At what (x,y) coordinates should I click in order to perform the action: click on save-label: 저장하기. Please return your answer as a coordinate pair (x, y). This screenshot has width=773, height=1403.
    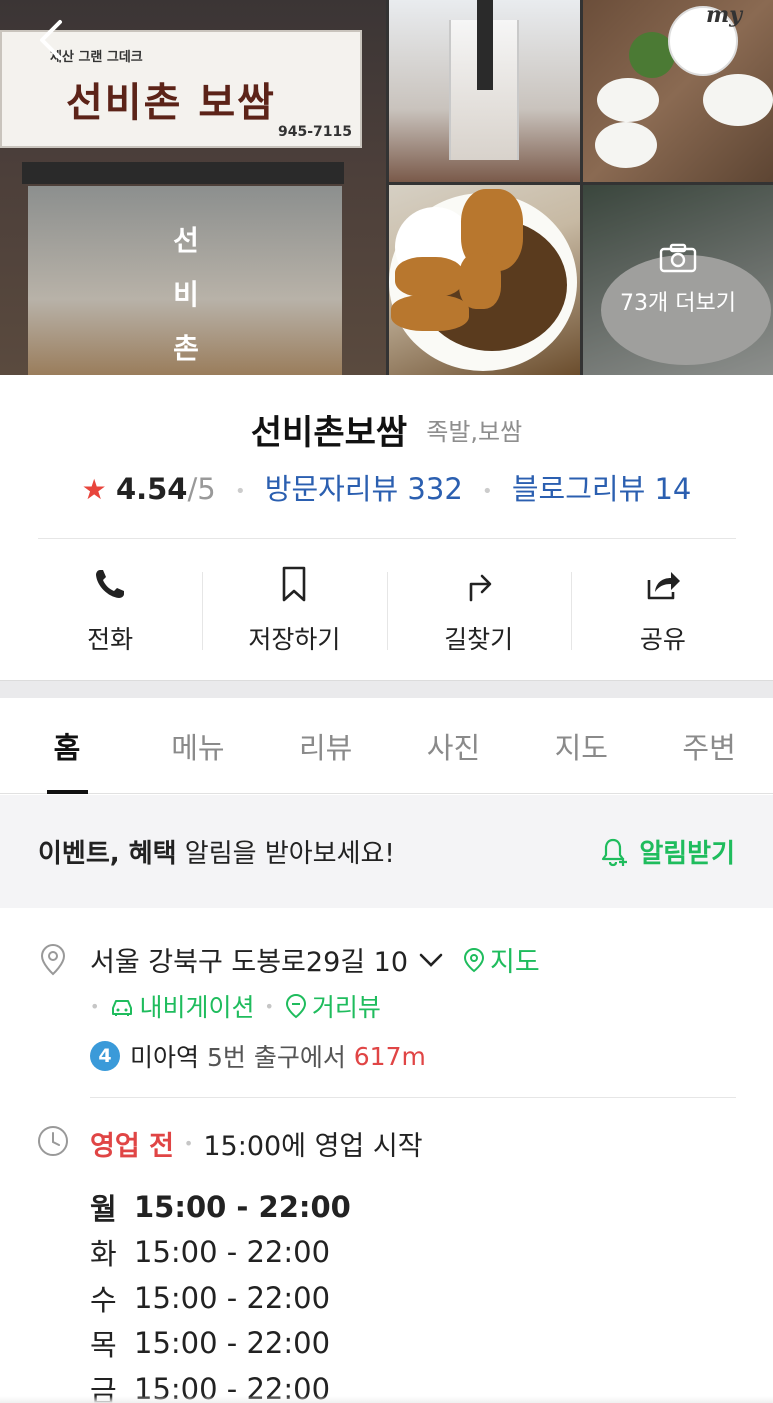
    Looking at the image, I should click on (294, 639).